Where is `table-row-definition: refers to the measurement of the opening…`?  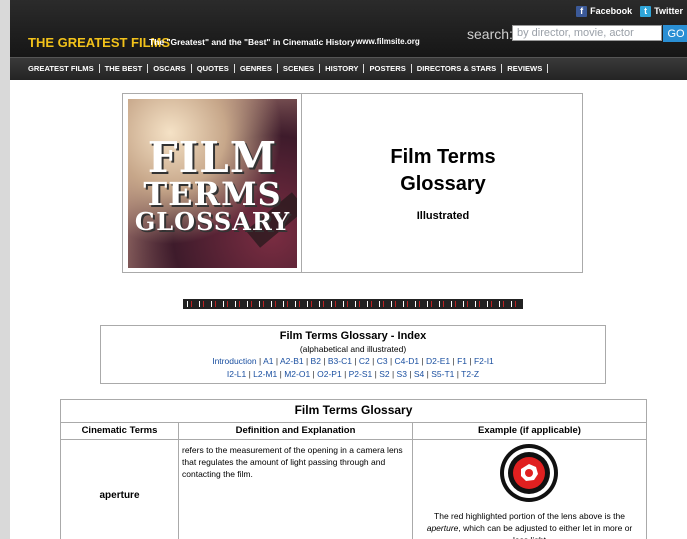 table-row-definition: refers to the measurement of the opening… is located at coordinates (295, 489).